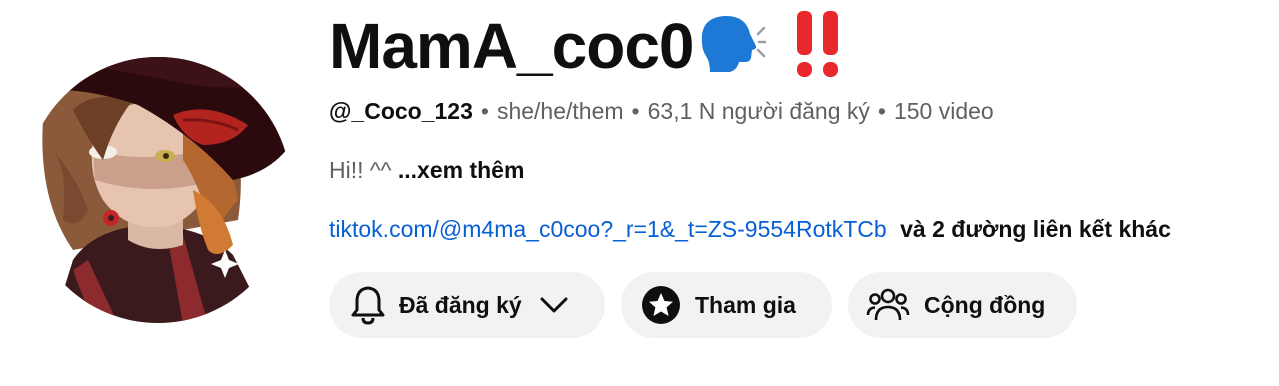  I want to click on more-links-button: và 2 đường liên kết khác, so click(1035, 229).